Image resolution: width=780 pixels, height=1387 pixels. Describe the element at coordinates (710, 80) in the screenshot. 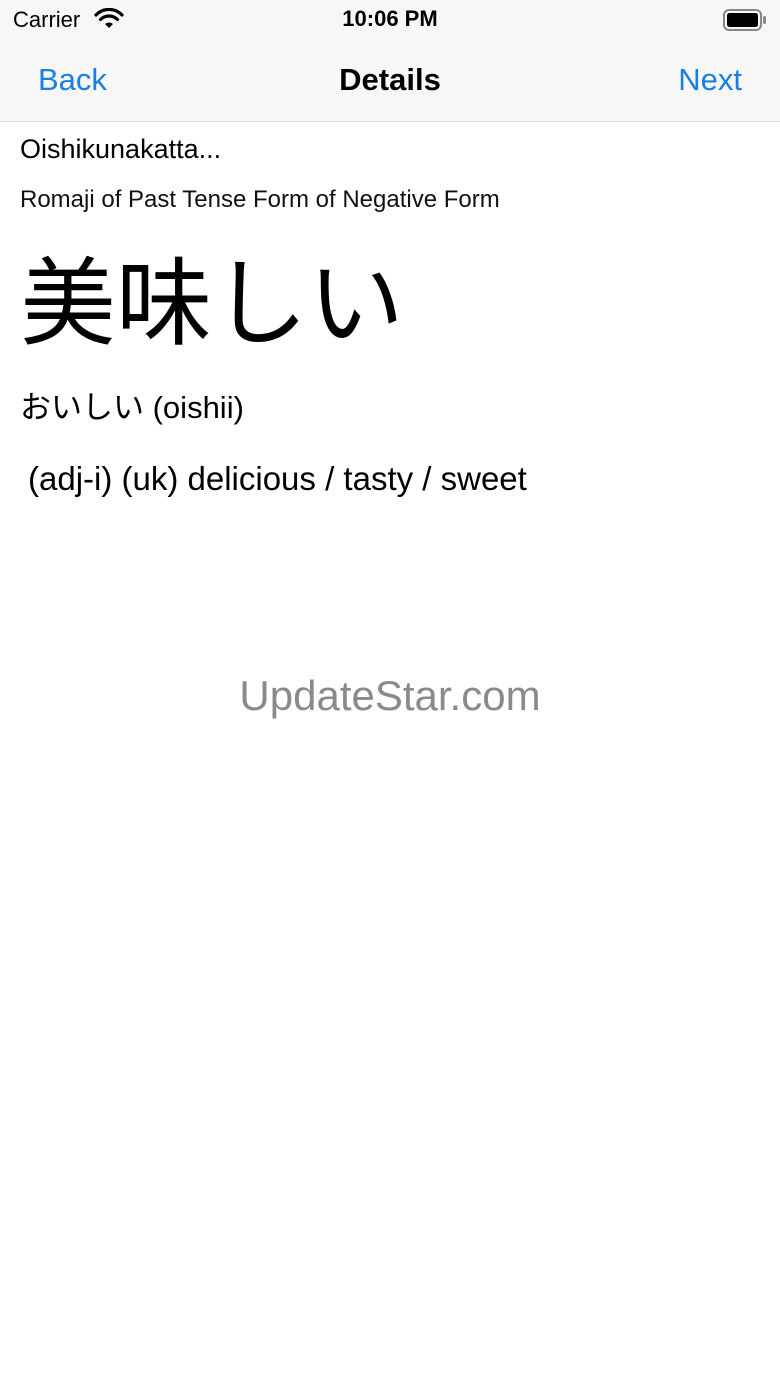

I see `next-button: Next` at that location.